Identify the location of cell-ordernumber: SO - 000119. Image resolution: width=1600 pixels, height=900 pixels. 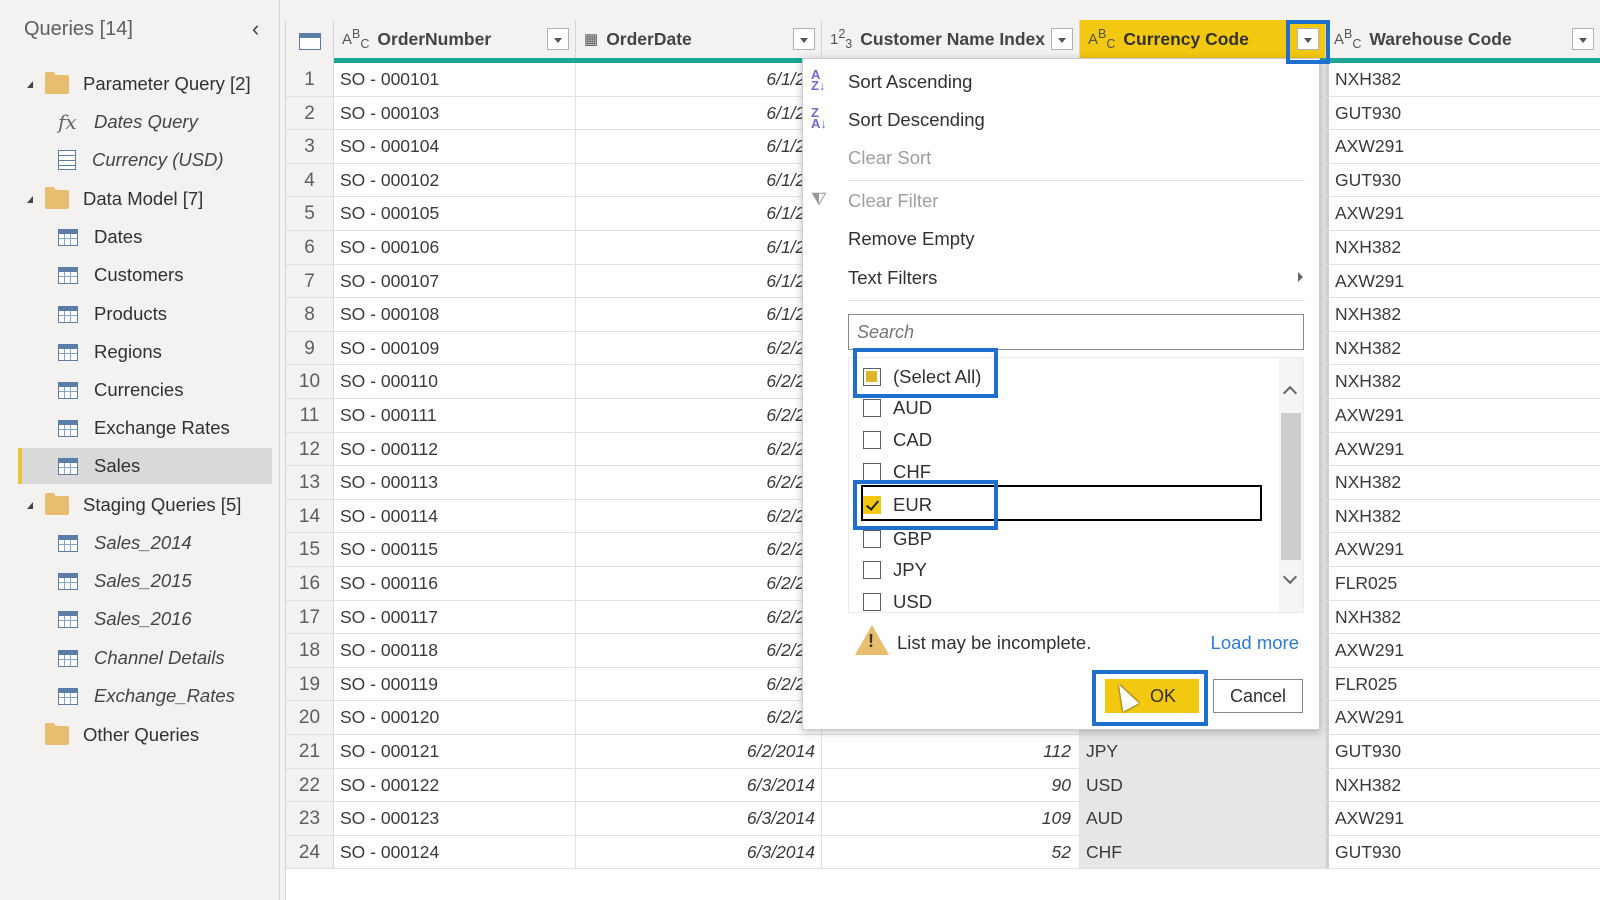
(455, 684).